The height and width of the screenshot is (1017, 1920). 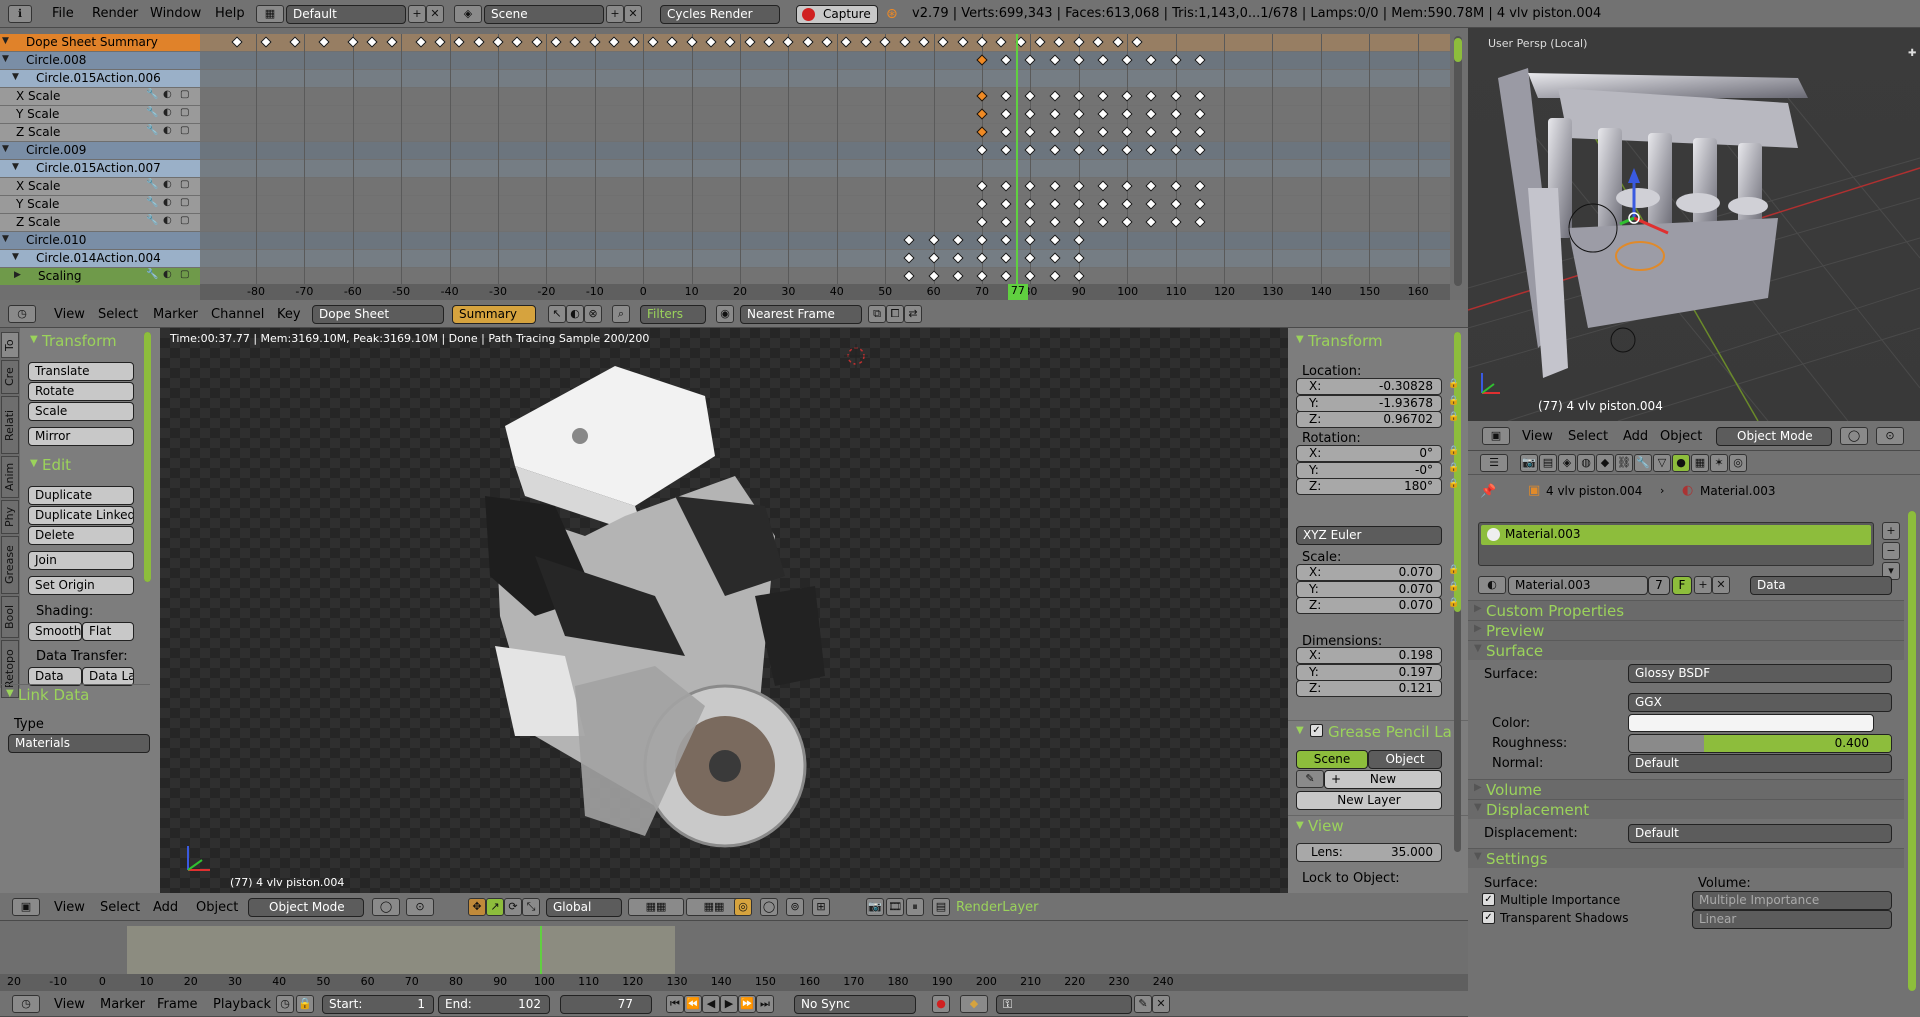 I want to click on properties-scrollbar, so click(x=1912, y=751).